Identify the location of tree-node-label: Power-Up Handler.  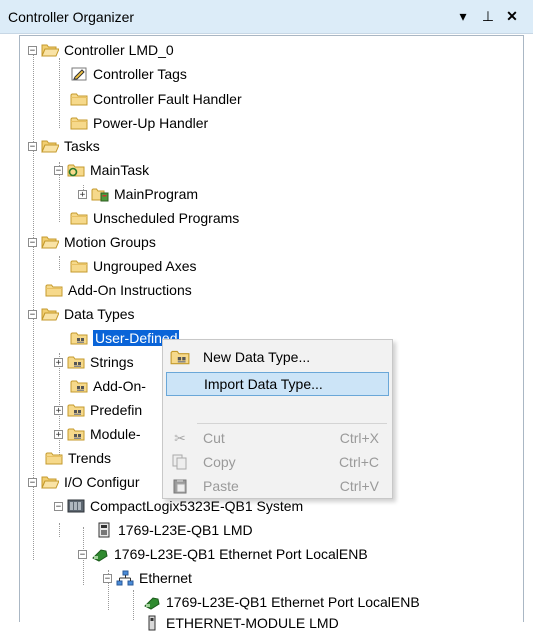
(151, 123).